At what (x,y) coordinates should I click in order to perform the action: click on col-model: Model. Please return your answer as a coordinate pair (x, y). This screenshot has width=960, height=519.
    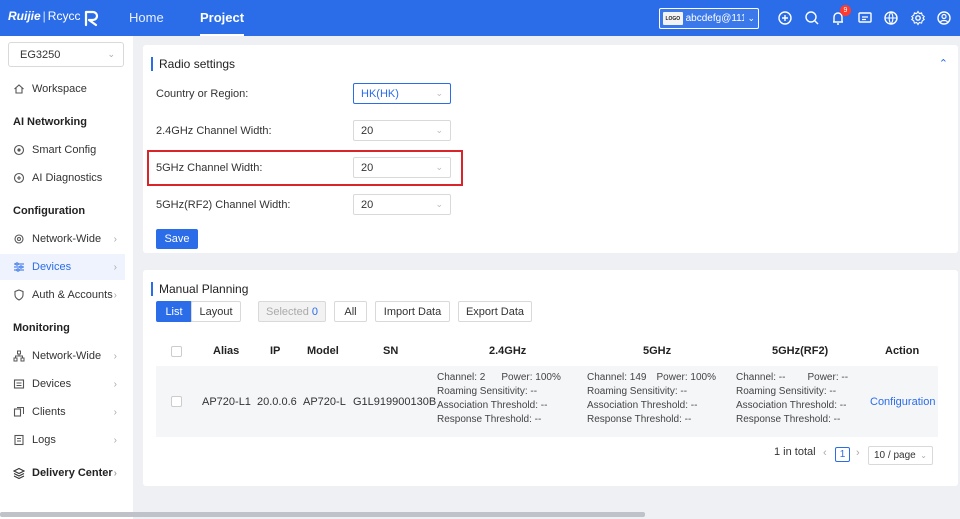
    Looking at the image, I should click on (323, 351).